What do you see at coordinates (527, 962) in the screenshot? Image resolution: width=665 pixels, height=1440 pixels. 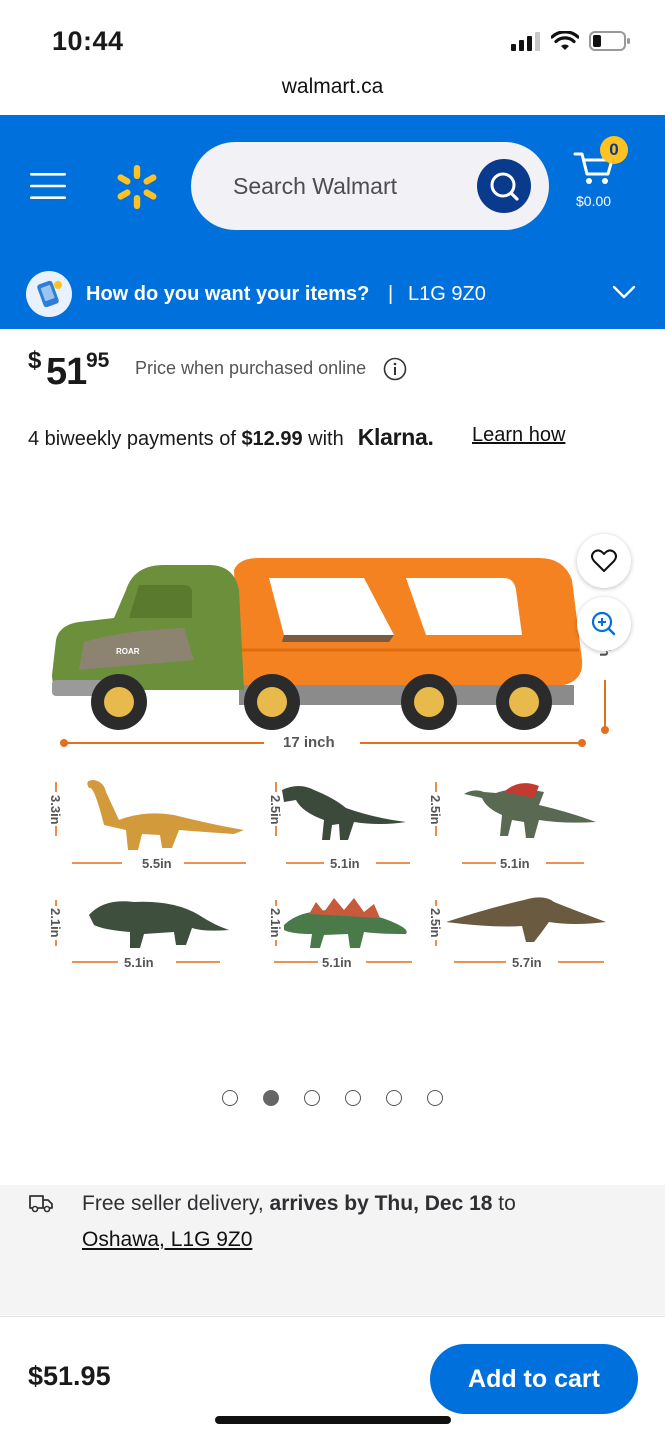 I see `dino-length-6: 5.7in` at bounding box center [527, 962].